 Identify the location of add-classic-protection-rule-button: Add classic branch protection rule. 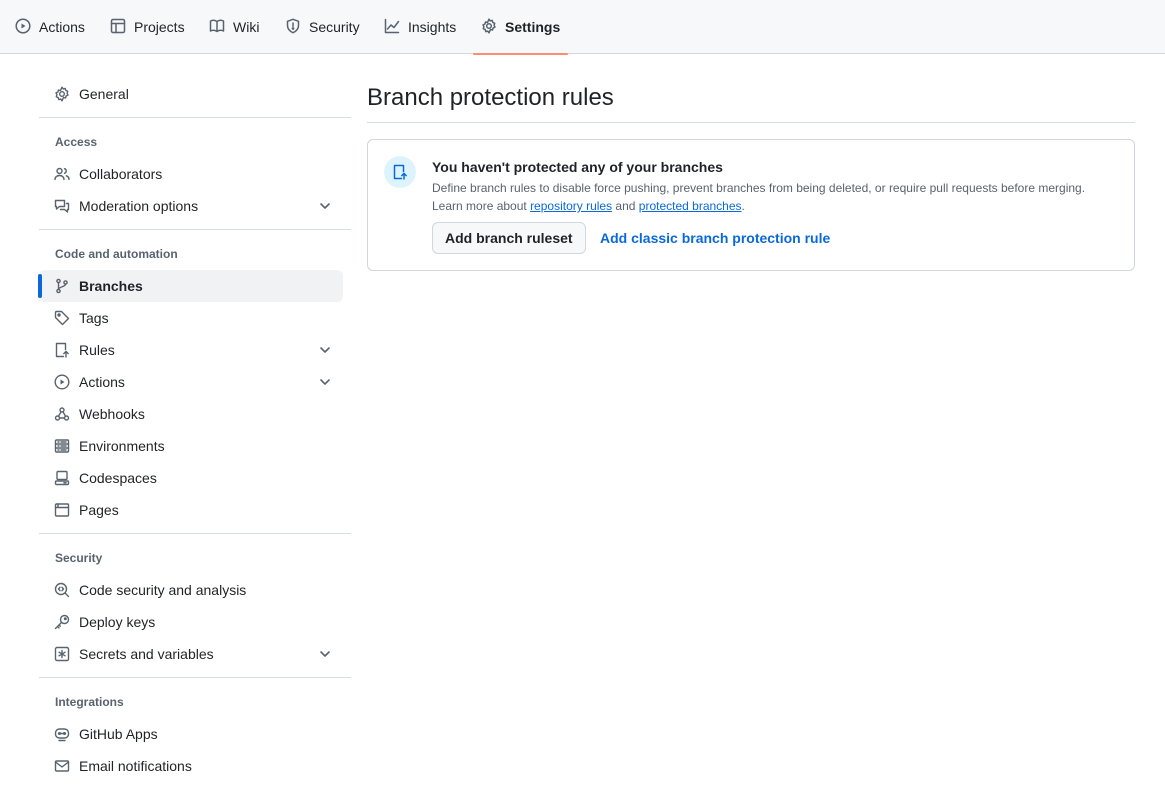
(715, 238).